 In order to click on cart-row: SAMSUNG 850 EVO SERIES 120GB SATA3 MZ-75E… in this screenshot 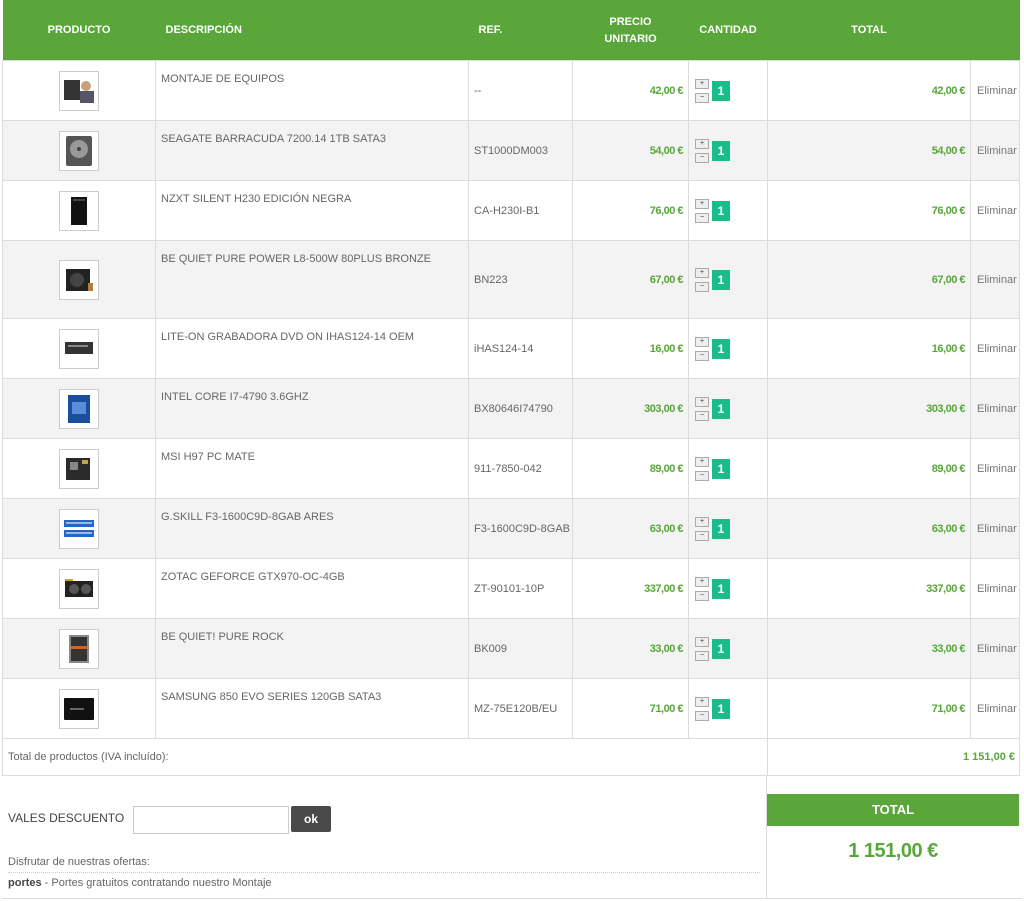, I will do `click(511, 708)`.